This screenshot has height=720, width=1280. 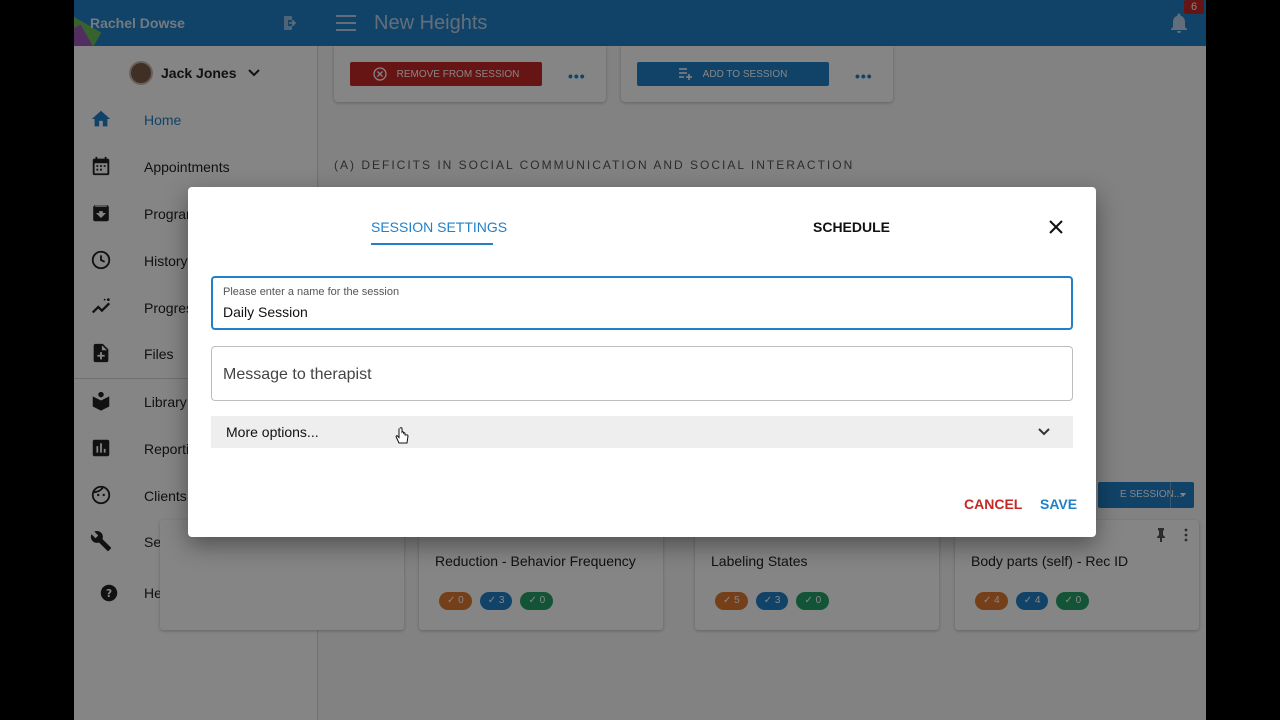 What do you see at coordinates (1056, 227) in the screenshot?
I see `close-icon` at bounding box center [1056, 227].